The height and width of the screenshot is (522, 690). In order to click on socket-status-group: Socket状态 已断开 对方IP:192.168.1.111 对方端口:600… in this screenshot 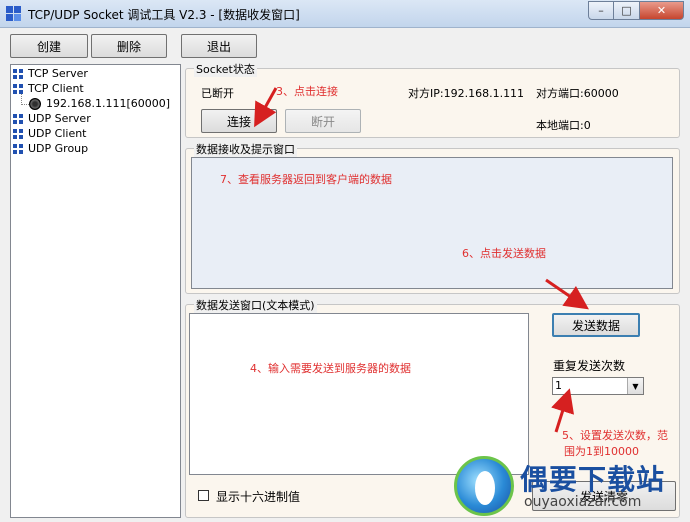, I will do `click(432, 99)`.